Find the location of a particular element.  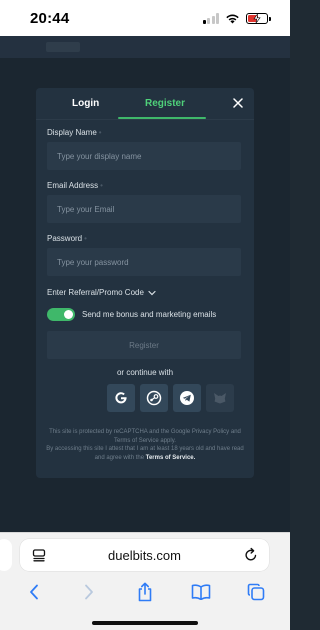

marketing-emails-row: Send me bonus and marketing emails is located at coordinates (131, 314).